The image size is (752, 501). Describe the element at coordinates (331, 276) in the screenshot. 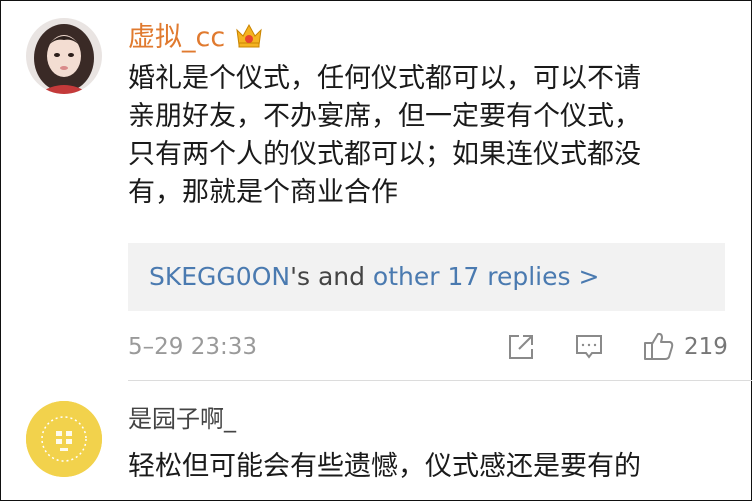

I see `replies-connector: 's and` at that location.